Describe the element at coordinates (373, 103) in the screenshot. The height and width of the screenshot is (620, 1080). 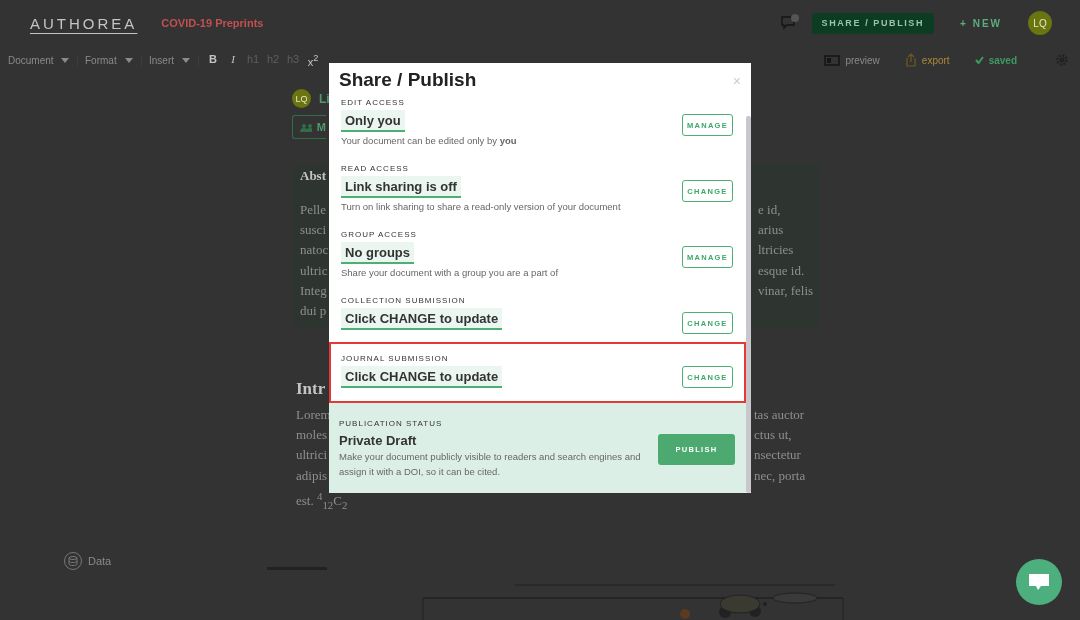
I see `section-label: EDIT ACCESS` at that location.